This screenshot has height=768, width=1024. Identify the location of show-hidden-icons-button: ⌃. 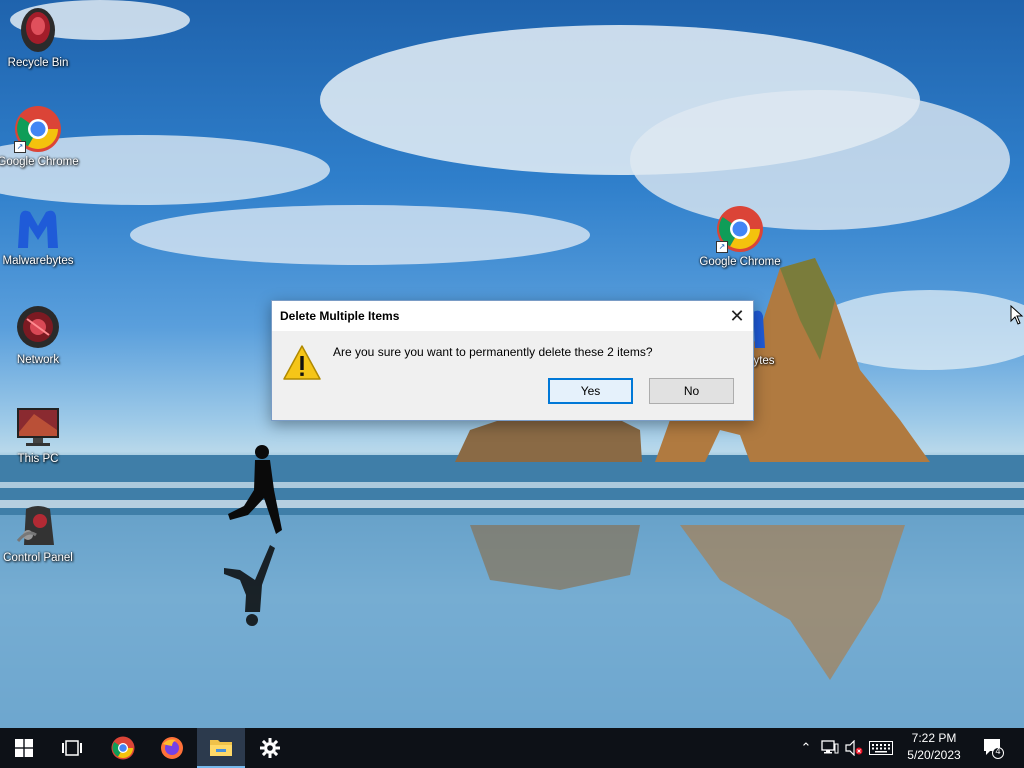
(806, 748).